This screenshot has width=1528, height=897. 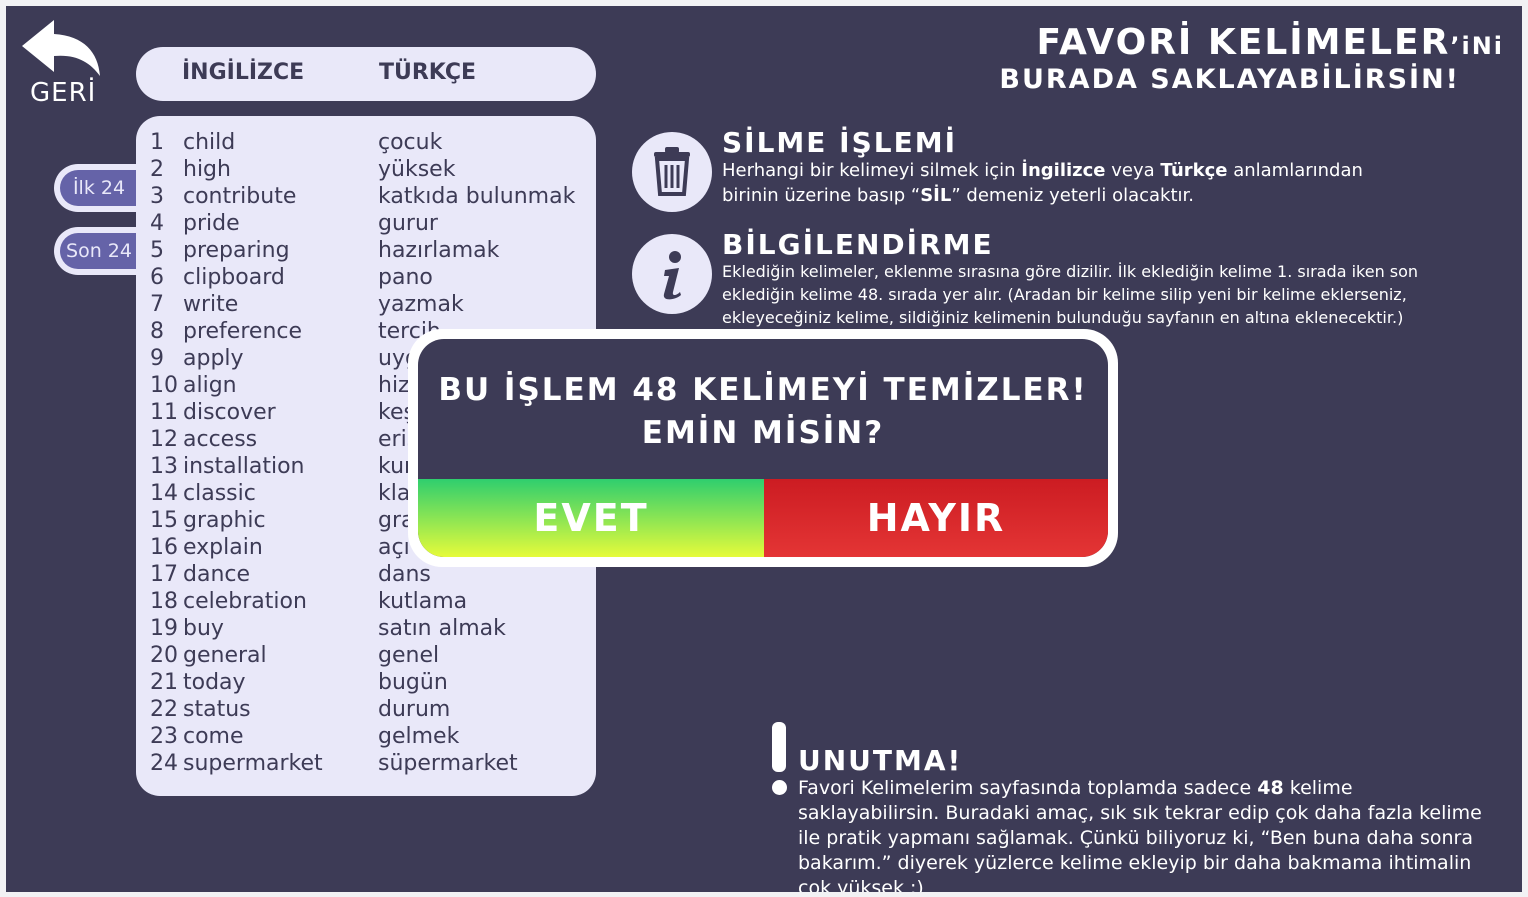 What do you see at coordinates (157, 223) in the screenshot?
I see `word-number: 4` at bounding box center [157, 223].